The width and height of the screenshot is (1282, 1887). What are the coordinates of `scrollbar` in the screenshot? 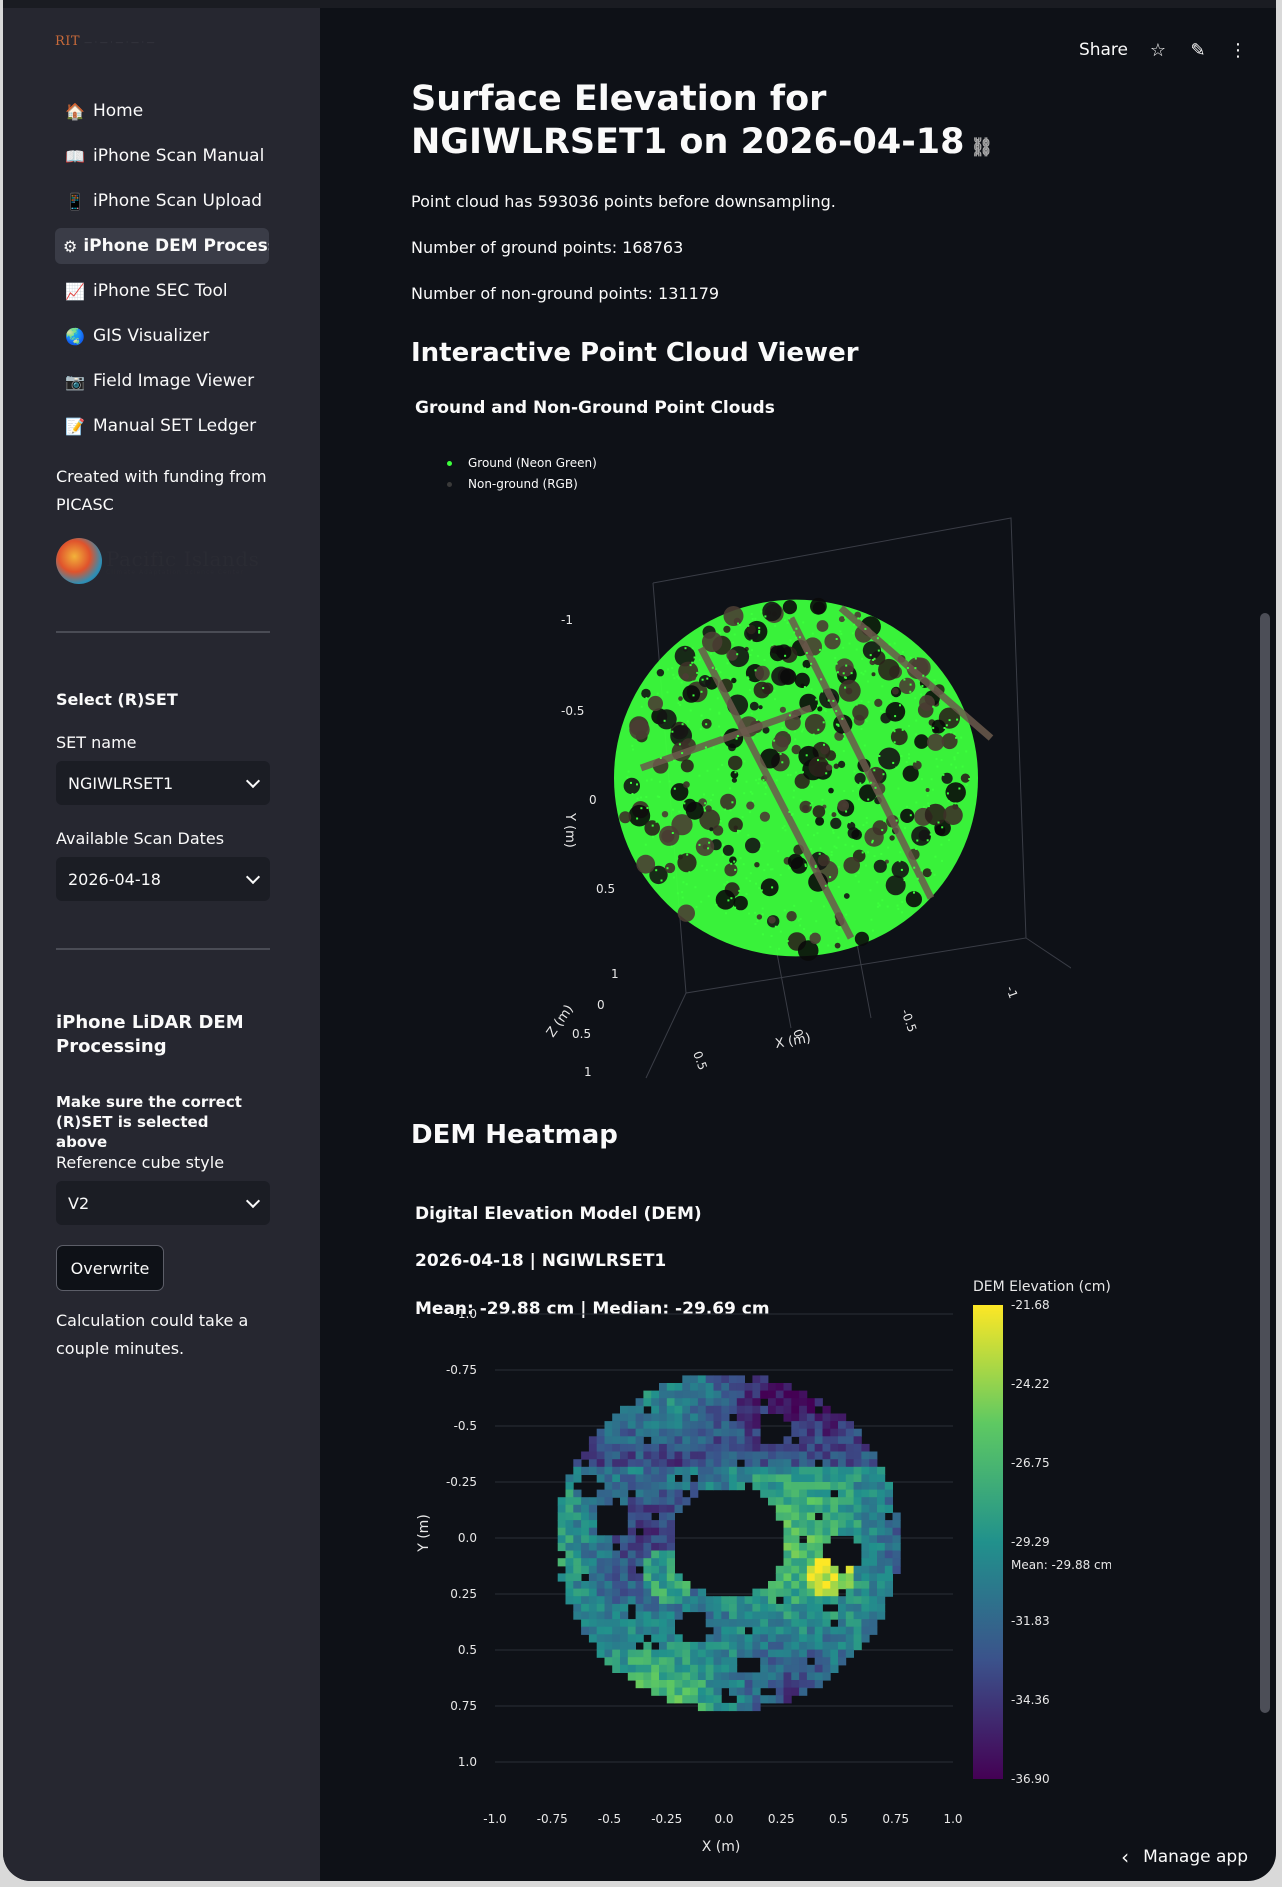 It's located at (1265, 1163).